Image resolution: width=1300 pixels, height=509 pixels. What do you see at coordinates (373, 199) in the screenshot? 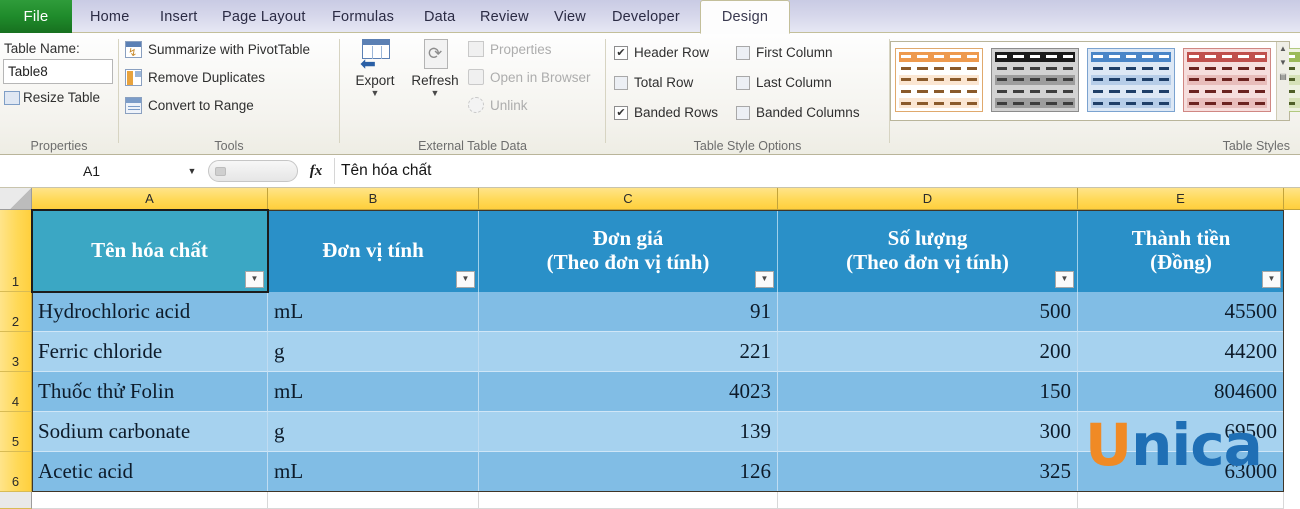
I see `column-header-b: B` at bounding box center [373, 199].